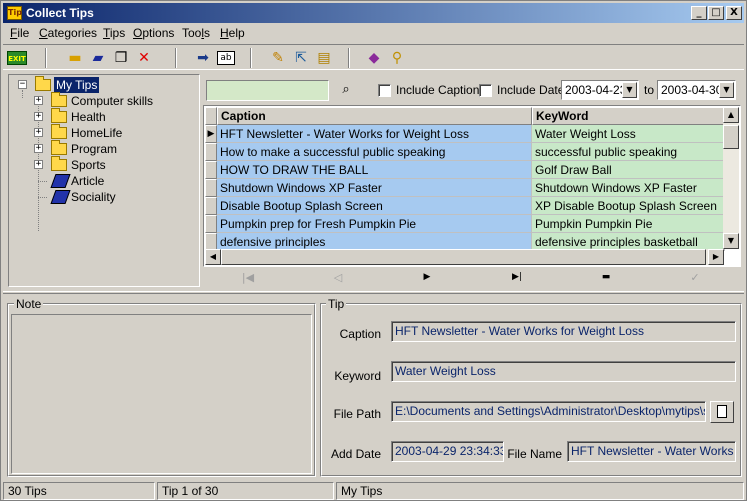  Describe the element at coordinates (355, 454) in the screenshot. I see `adddate-label: Add Date` at that location.